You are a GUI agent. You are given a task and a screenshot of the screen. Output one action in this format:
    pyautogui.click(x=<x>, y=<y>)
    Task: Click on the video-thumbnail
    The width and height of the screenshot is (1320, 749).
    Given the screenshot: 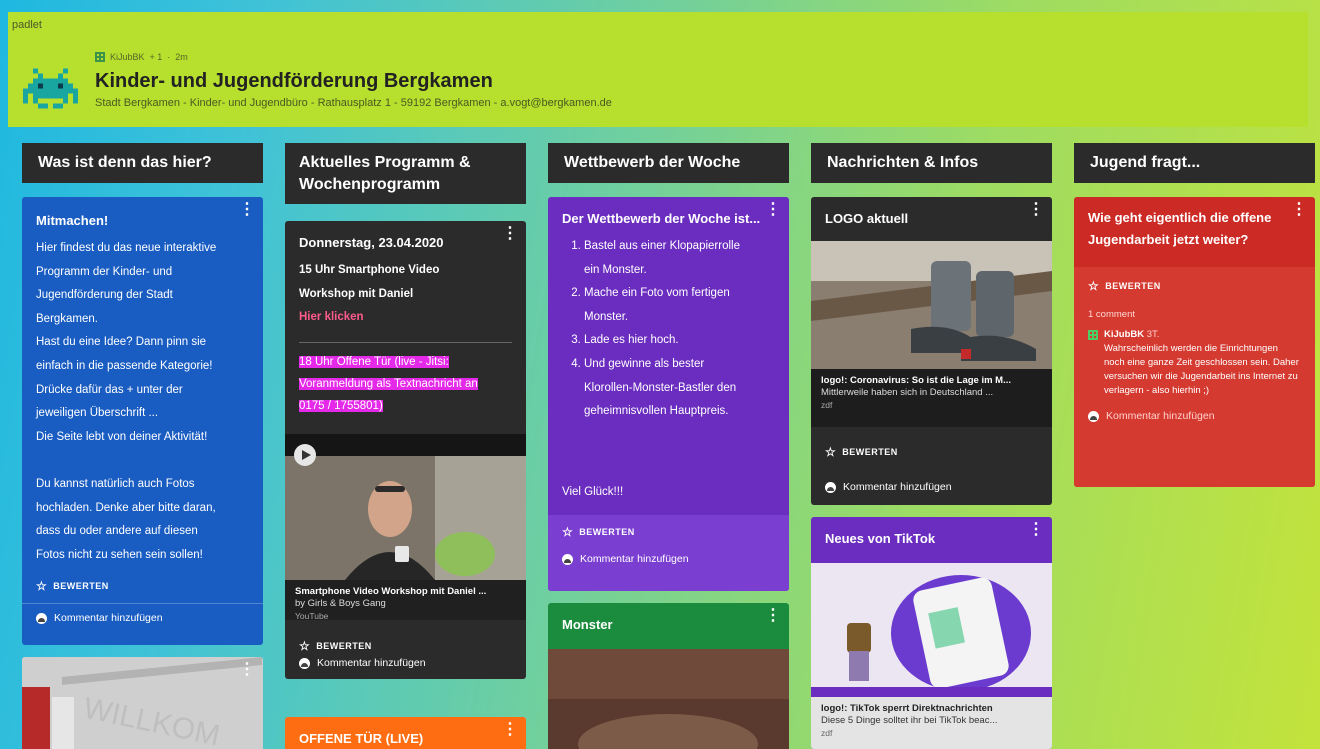 What is the action you would take?
    pyautogui.click(x=405, y=507)
    